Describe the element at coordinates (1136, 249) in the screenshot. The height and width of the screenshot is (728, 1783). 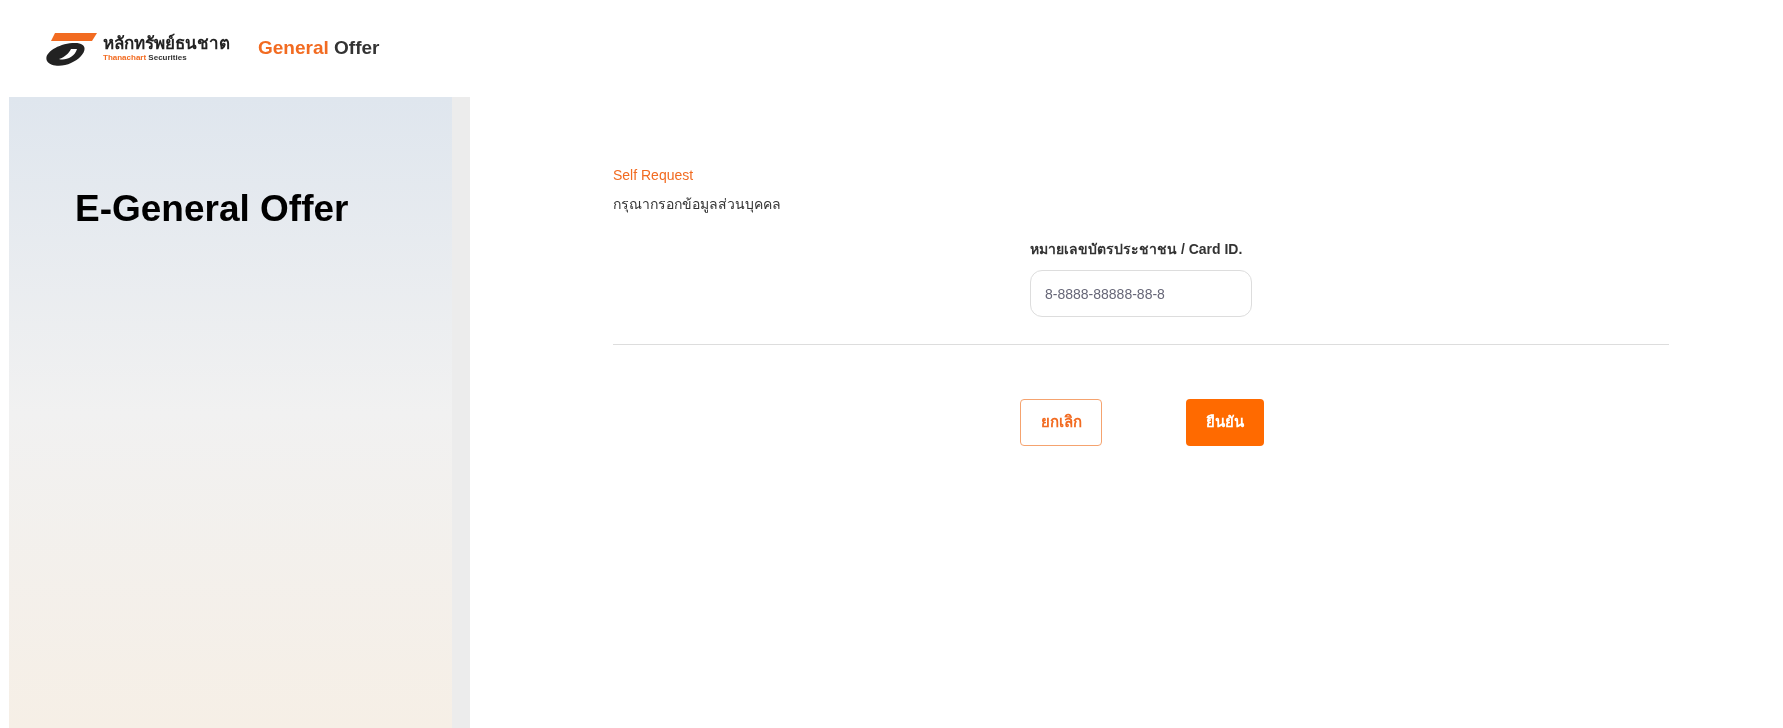
I see `field-label: หมายเลขบัตรประชาชน / Card ID.` at that location.